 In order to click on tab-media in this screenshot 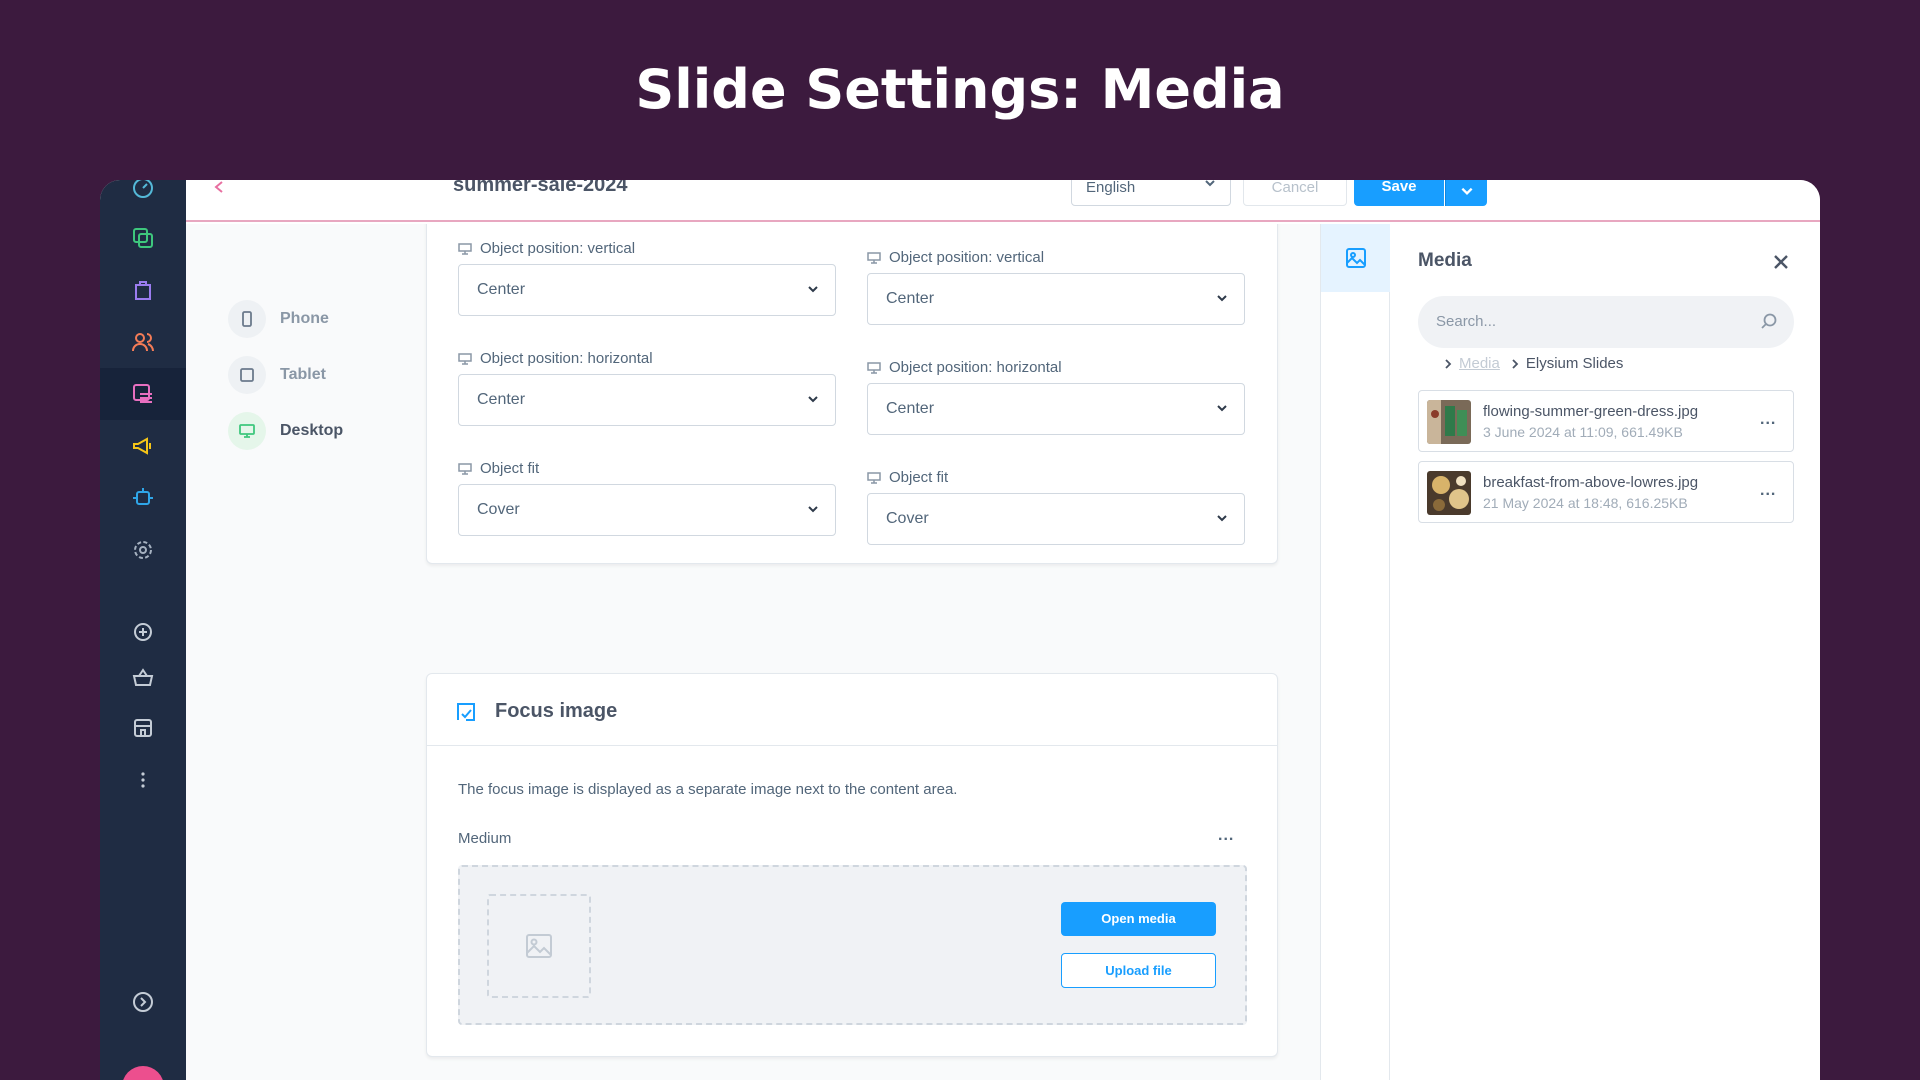, I will do `click(1355, 258)`.